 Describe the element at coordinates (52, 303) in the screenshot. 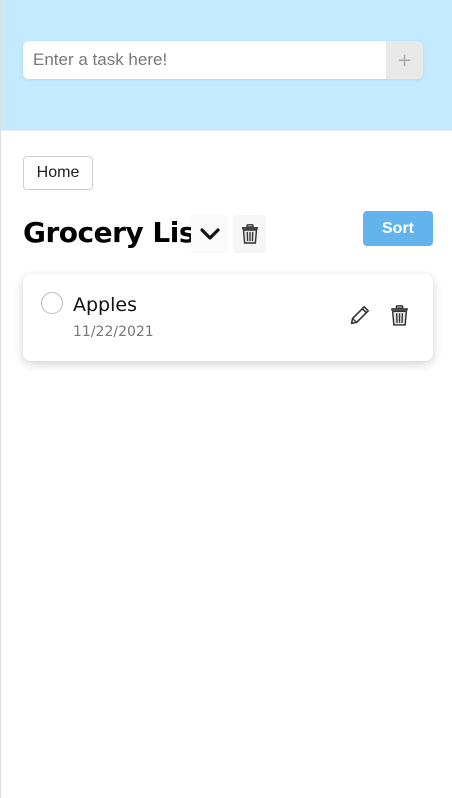

I see `complete-checkbox` at that location.